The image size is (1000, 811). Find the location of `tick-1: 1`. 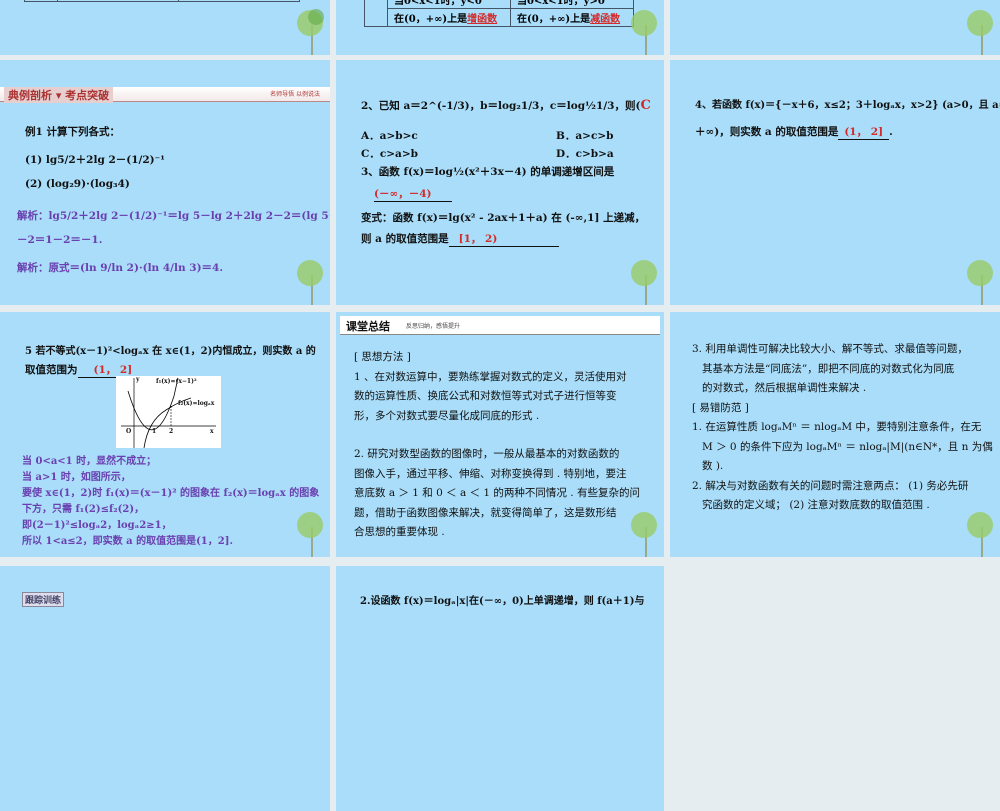

tick-1: 1 is located at coordinates (154, 431).